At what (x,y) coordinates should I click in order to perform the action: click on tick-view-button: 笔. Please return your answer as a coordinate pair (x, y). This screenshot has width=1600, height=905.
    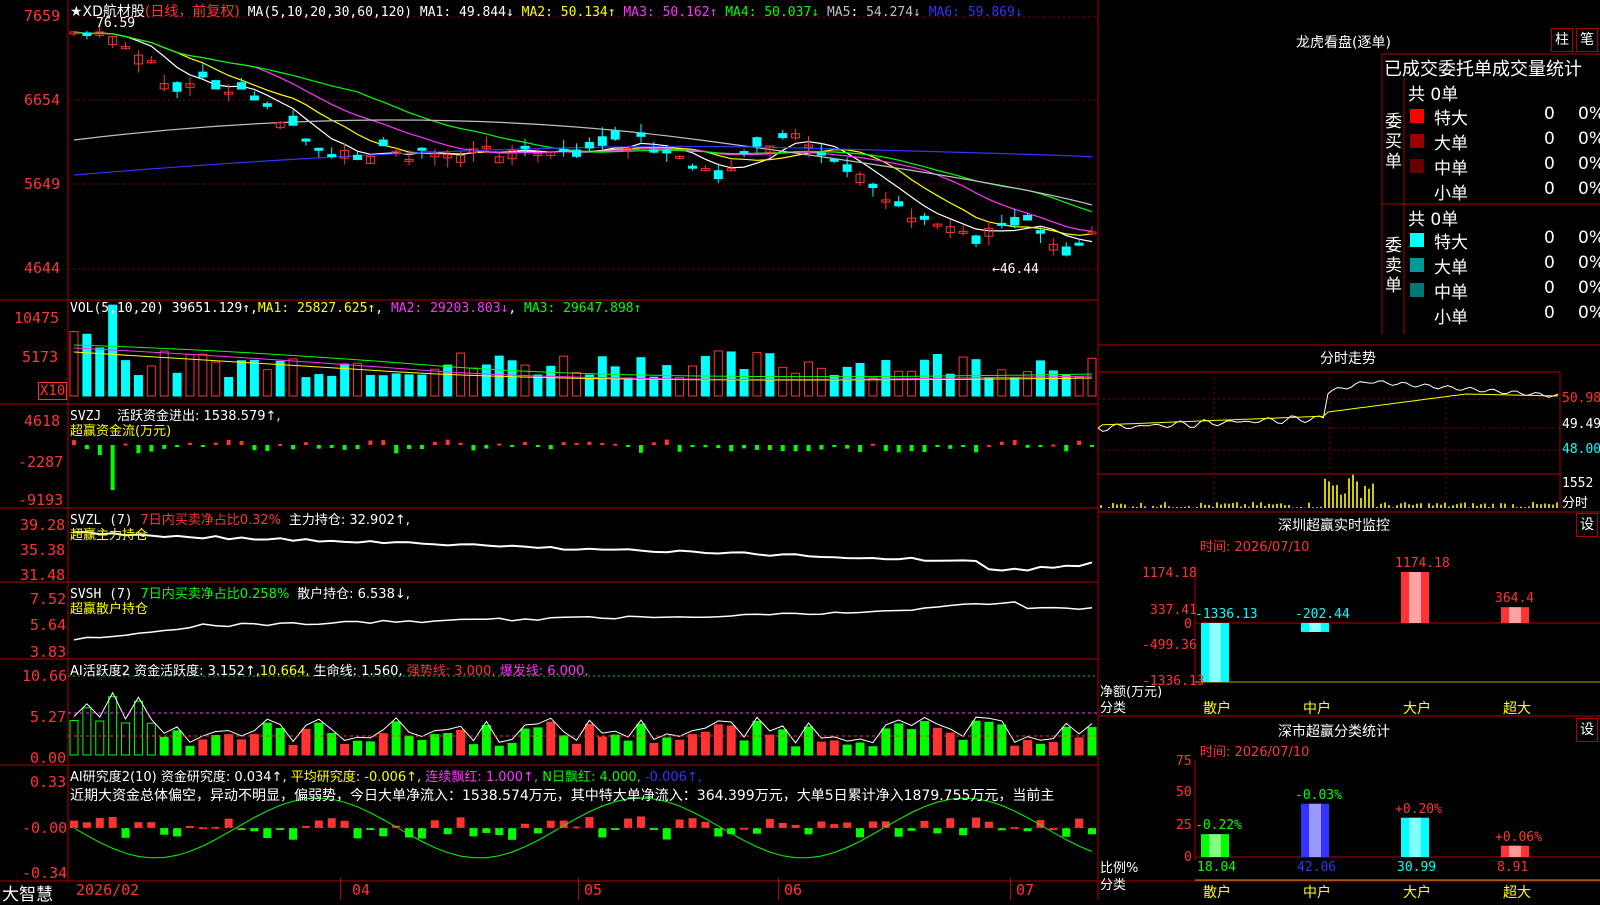
    Looking at the image, I should click on (1587, 40).